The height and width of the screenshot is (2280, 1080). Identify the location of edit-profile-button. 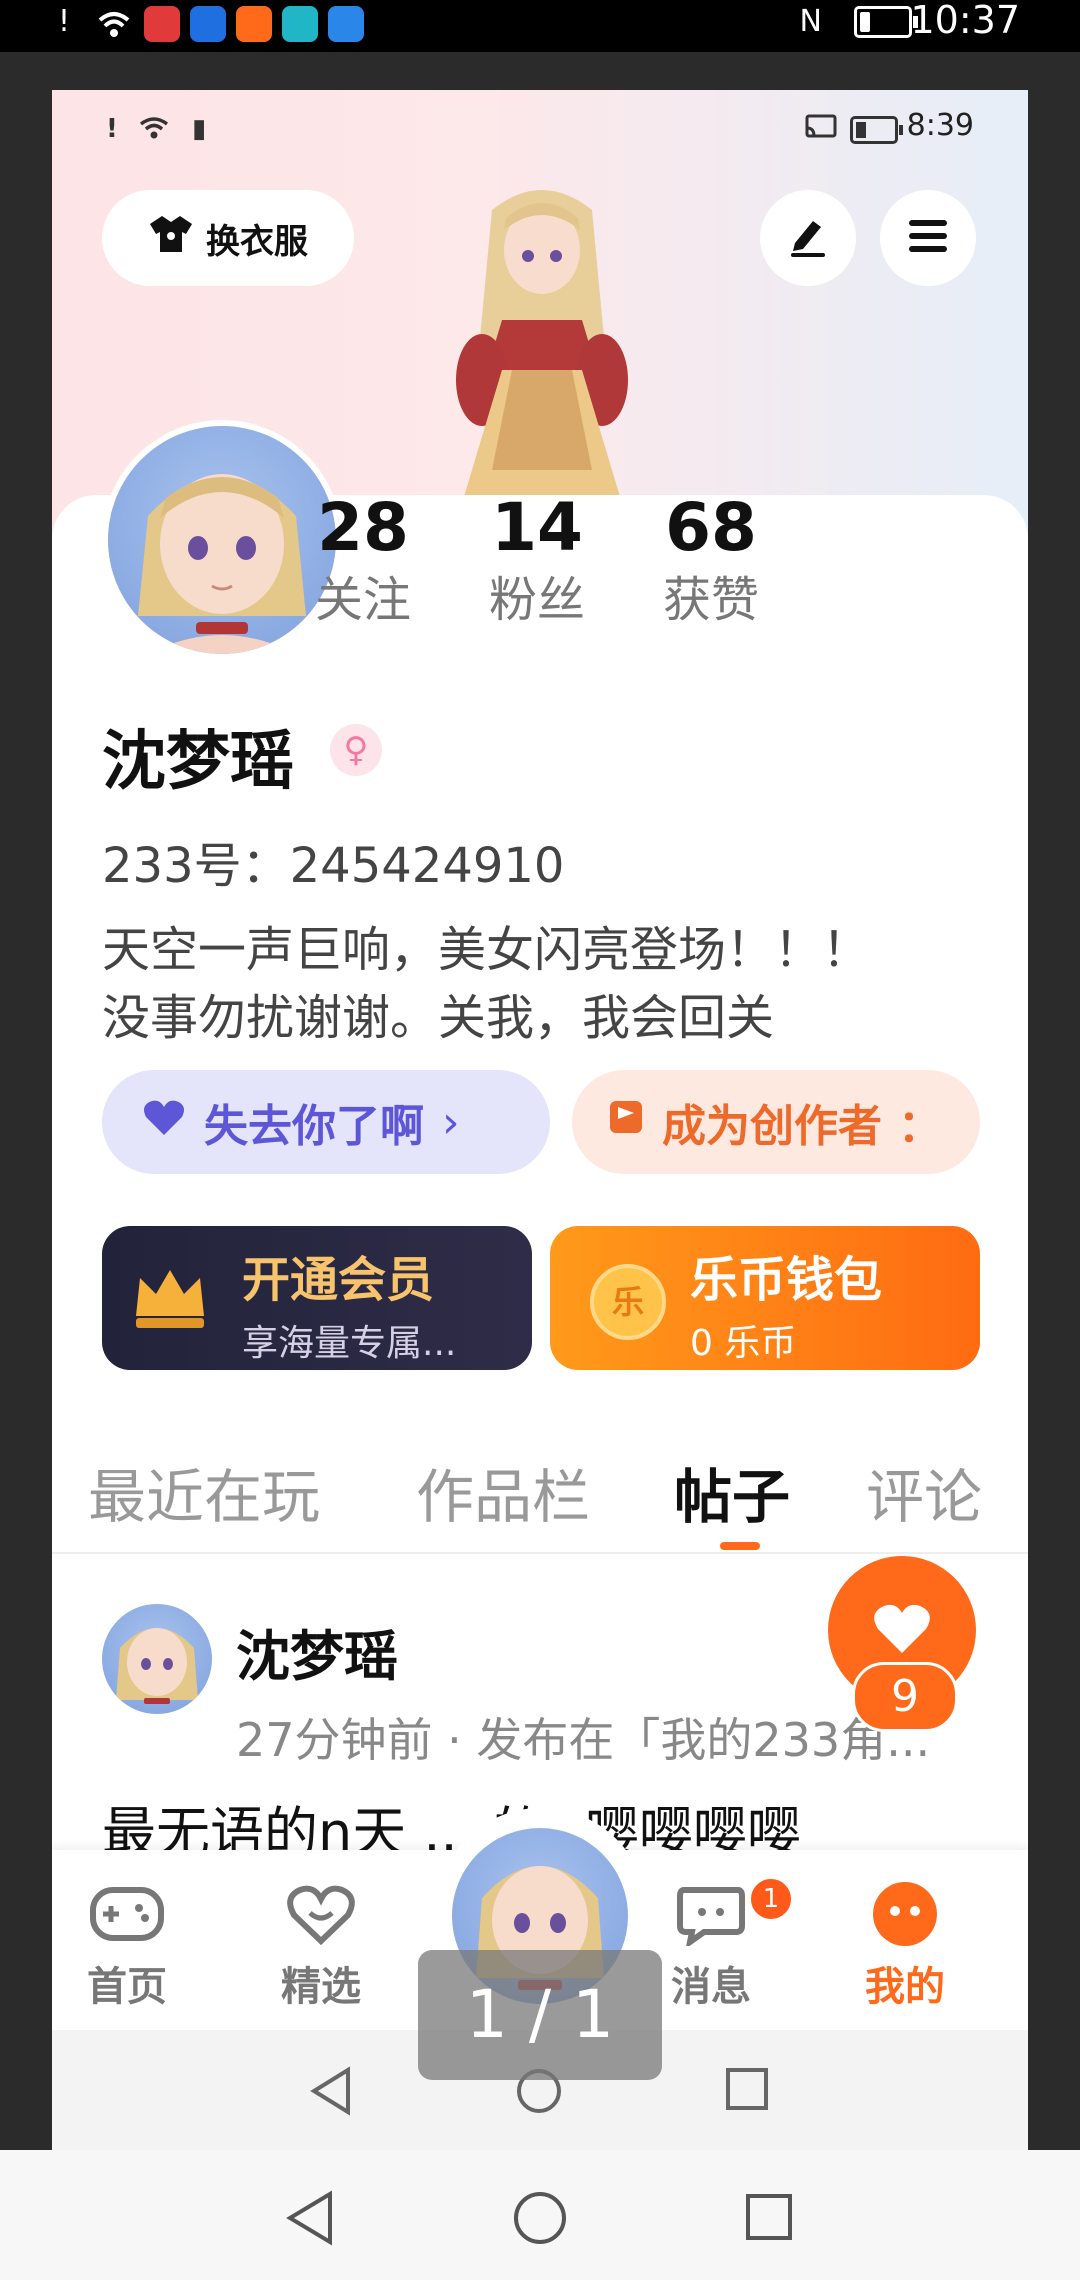
(808, 238).